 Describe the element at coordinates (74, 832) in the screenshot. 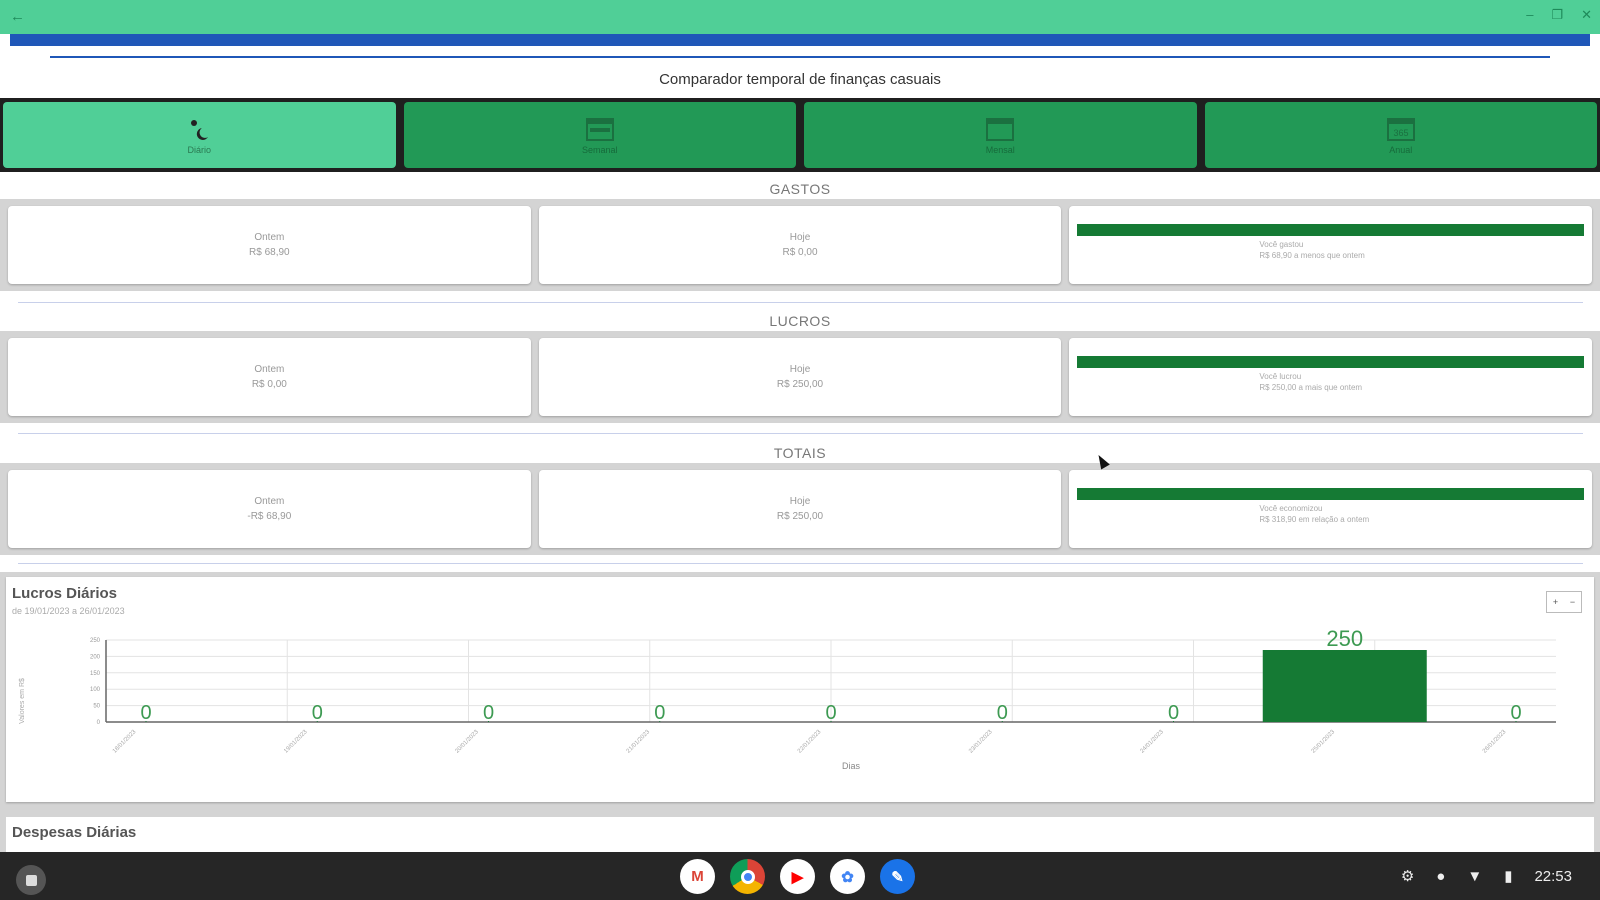

I see `chart2-title: Despesas Diárias` at that location.